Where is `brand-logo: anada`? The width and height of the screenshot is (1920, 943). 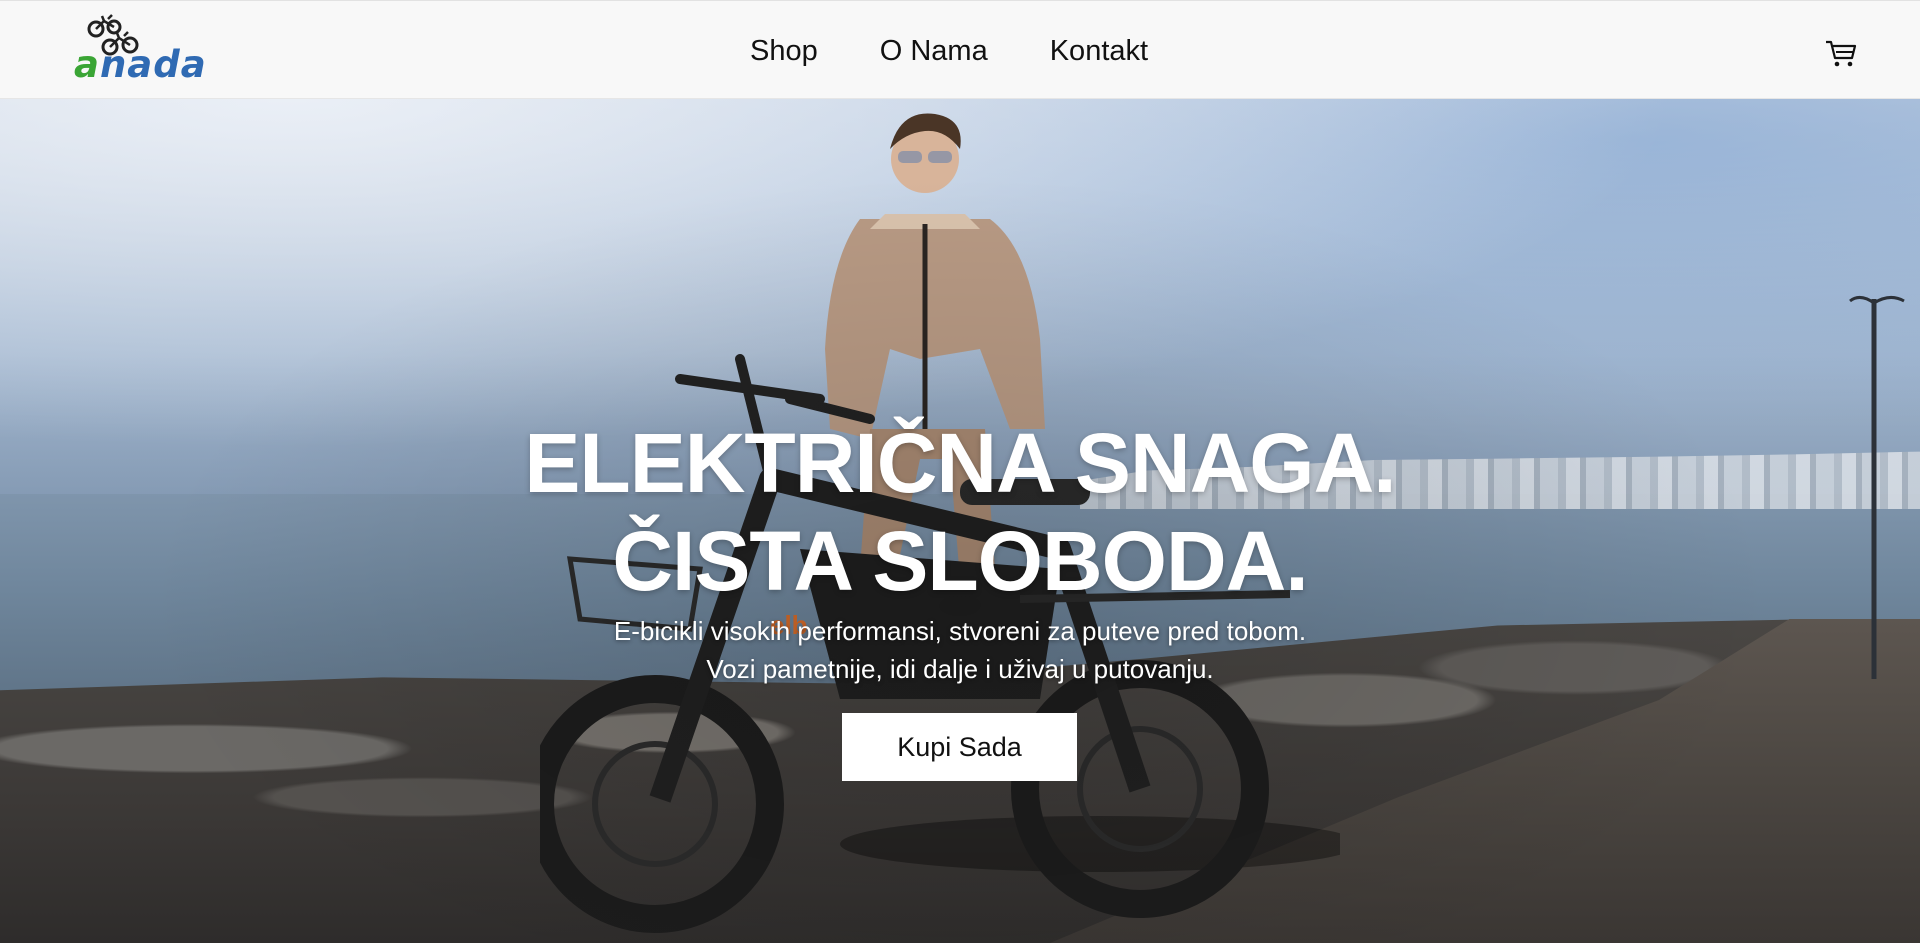
brand-logo: anada is located at coordinates (149, 51).